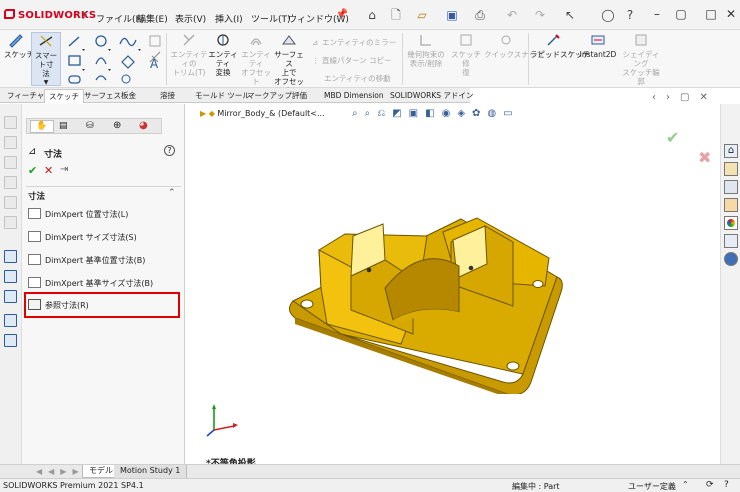 The height and width of the screenshot is (492, 740). What do you see at coordinates (289, 63) in the screenshot?
I see `offset-on-surface-button: サーフェス 上で オフセット` at bounding box center [289, 63].